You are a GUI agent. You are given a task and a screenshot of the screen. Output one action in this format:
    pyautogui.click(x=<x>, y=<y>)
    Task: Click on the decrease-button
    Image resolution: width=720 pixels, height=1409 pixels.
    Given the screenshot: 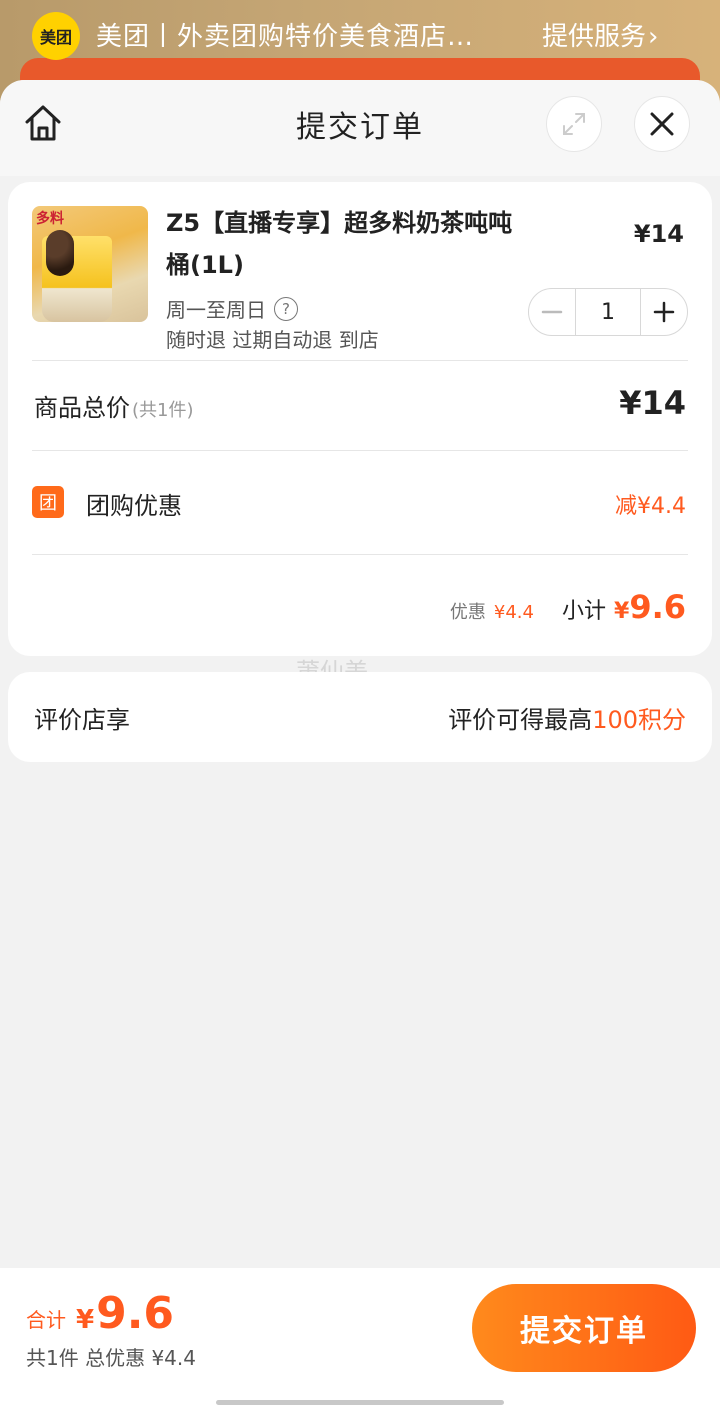 What is the action you would take?
    pyautogui.click(x=552, y=312)
    